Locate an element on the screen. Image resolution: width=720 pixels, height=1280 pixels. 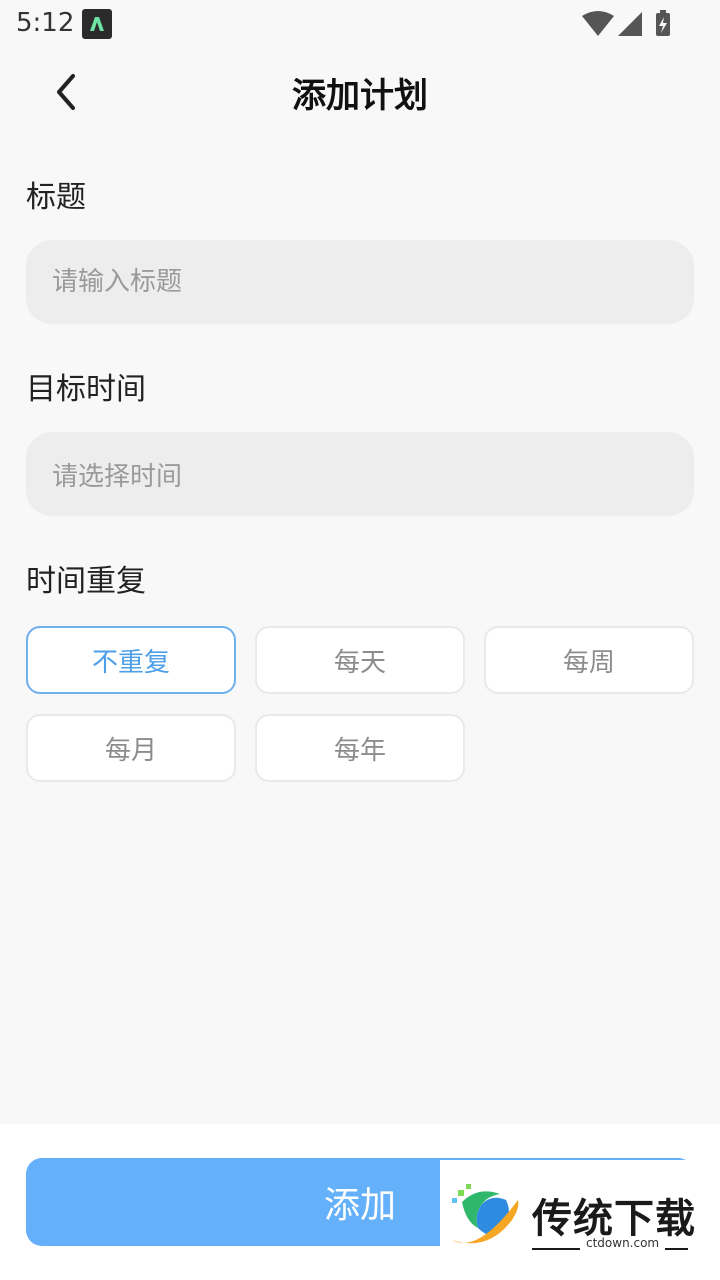
target-time-placeholder: 请选择时间 is located at coordinates (117, 476).